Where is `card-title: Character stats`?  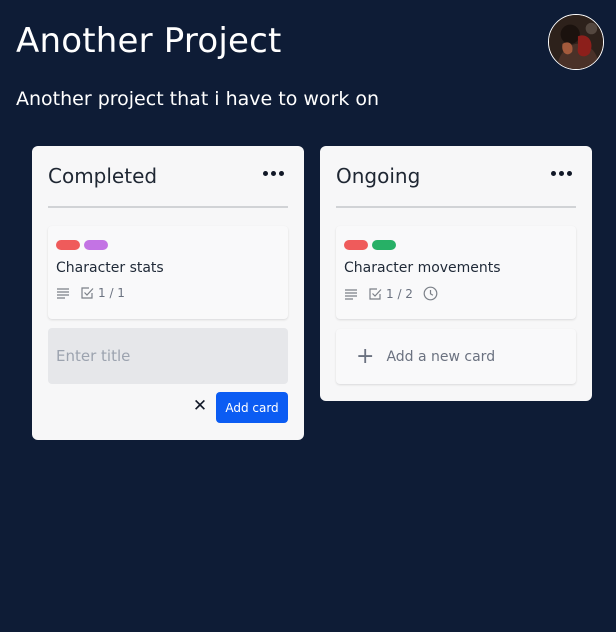
card-title: Character stats is located at coordinates (110, 268).